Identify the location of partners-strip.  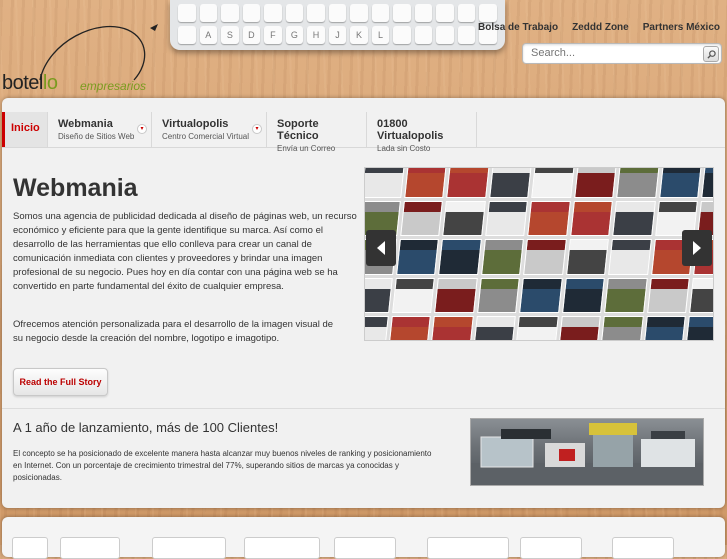
(363, 538).